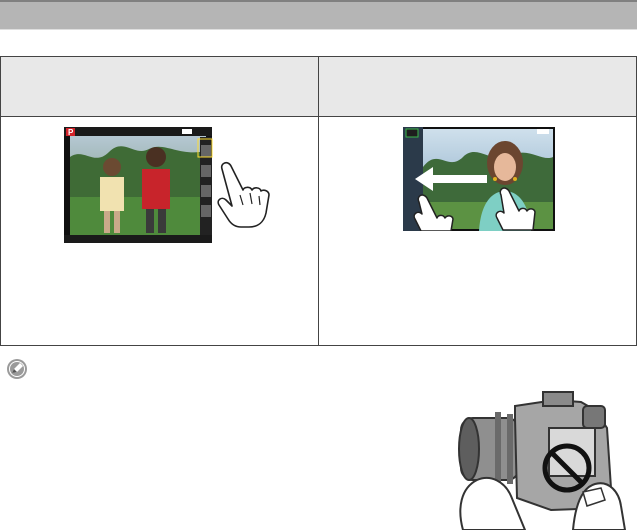  What do you see at coordinates (318, 15) in the screenshot?
I see `section-header-bar` at bounding box center [318, 15].